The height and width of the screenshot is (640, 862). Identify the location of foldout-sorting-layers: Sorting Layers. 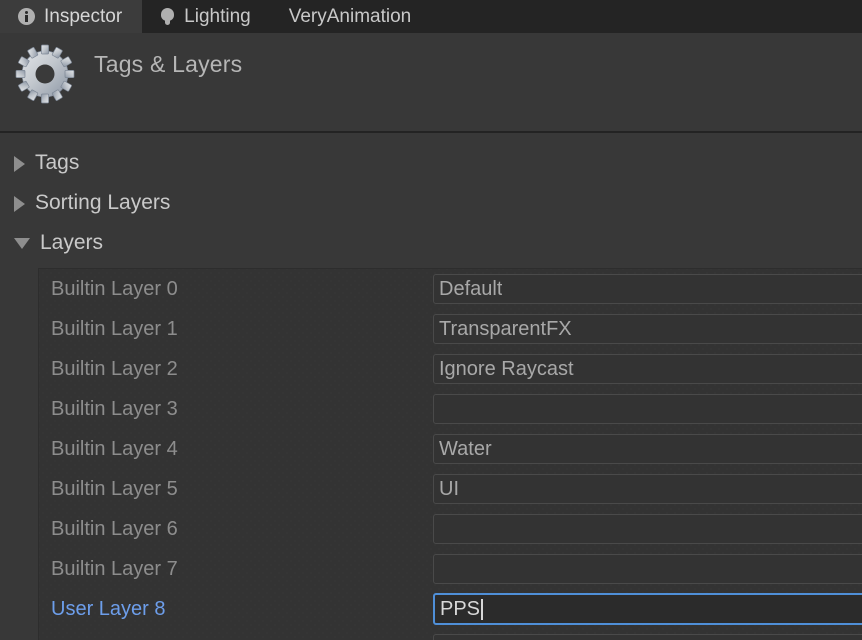
(92, 203).